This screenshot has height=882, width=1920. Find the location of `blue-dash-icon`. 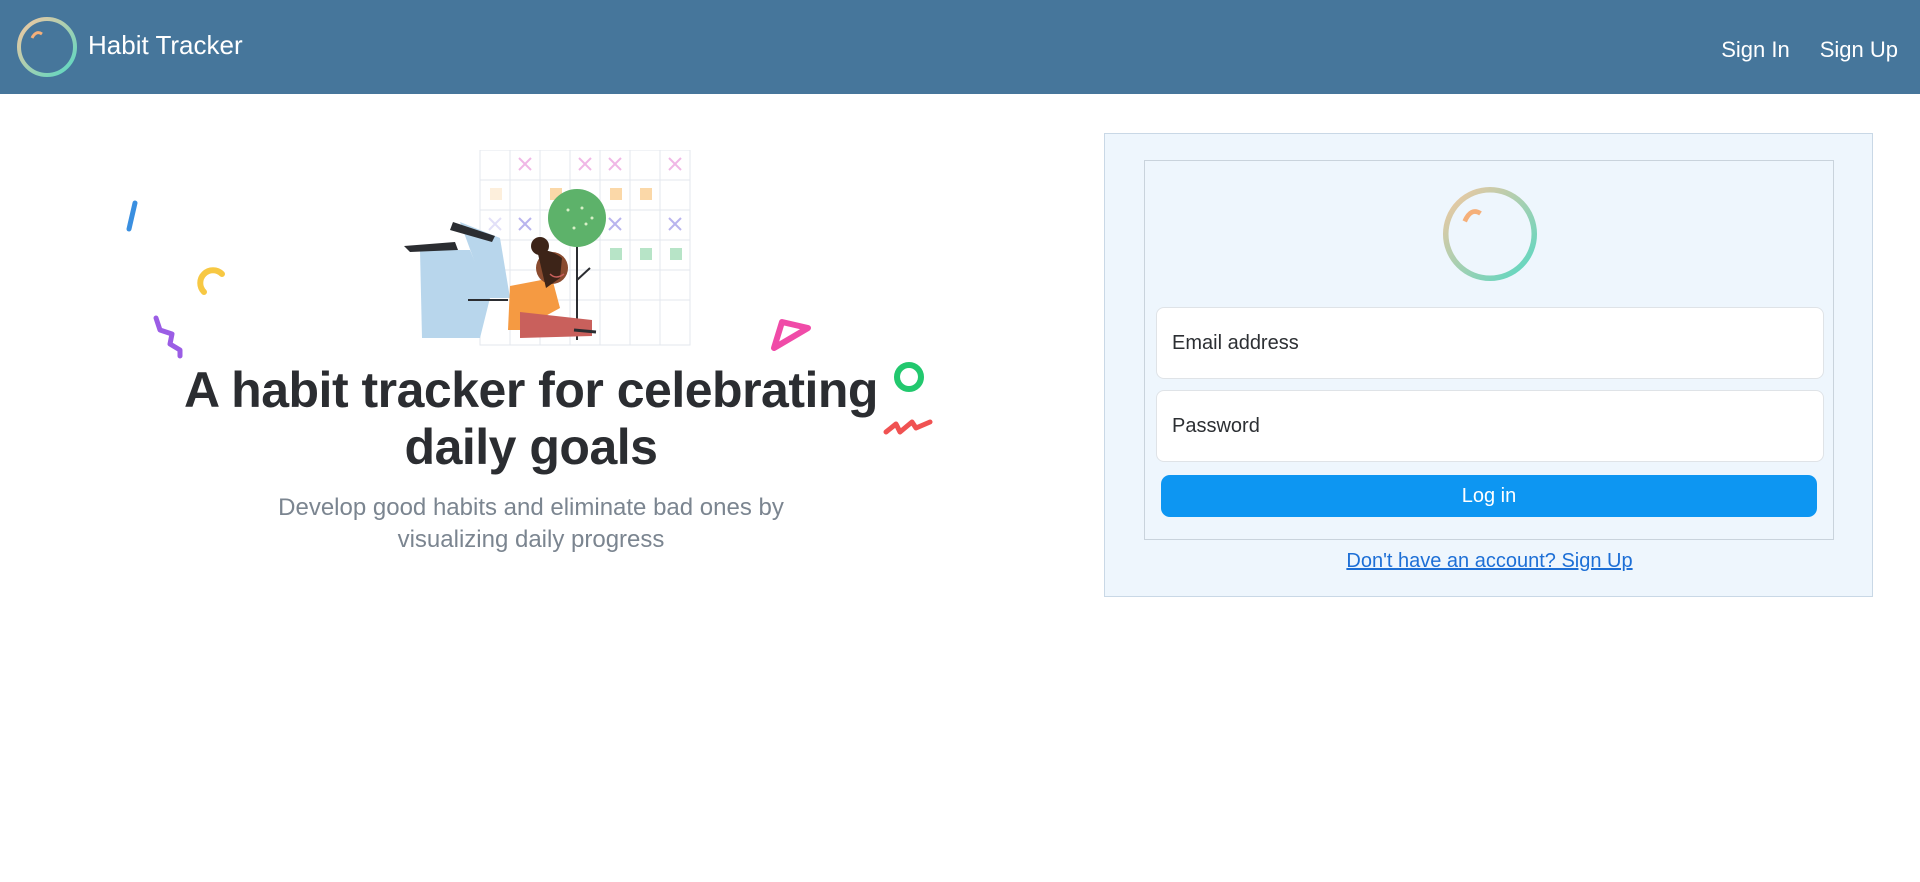

blue-dash-icon is located at coordinates (132, 216).